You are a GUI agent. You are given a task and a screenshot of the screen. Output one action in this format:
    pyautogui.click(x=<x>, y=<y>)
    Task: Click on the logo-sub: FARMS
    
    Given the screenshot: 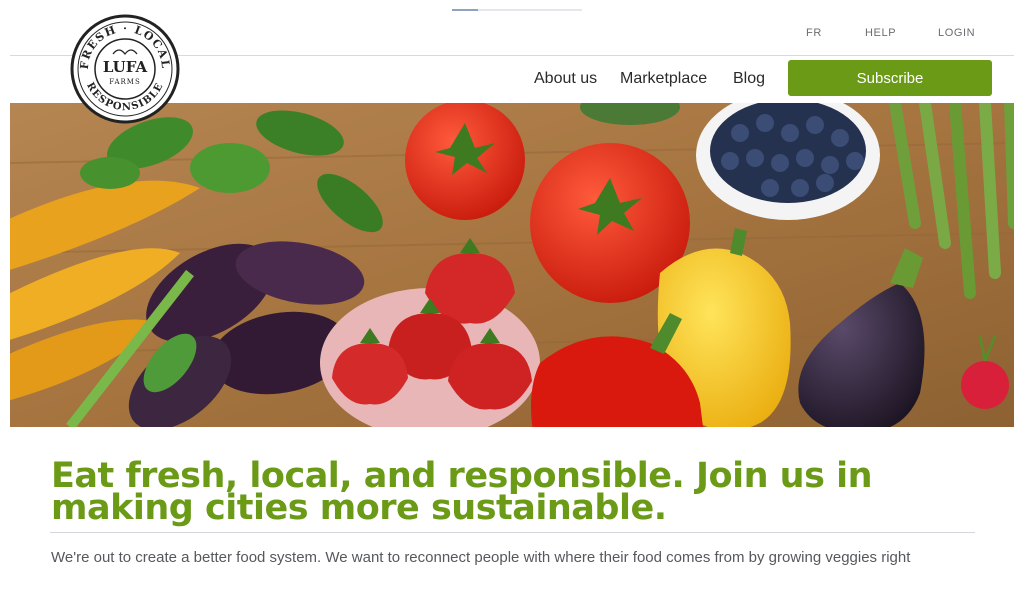 What is the action you would take?
    pyautogui.click(x=125, y=82)
    